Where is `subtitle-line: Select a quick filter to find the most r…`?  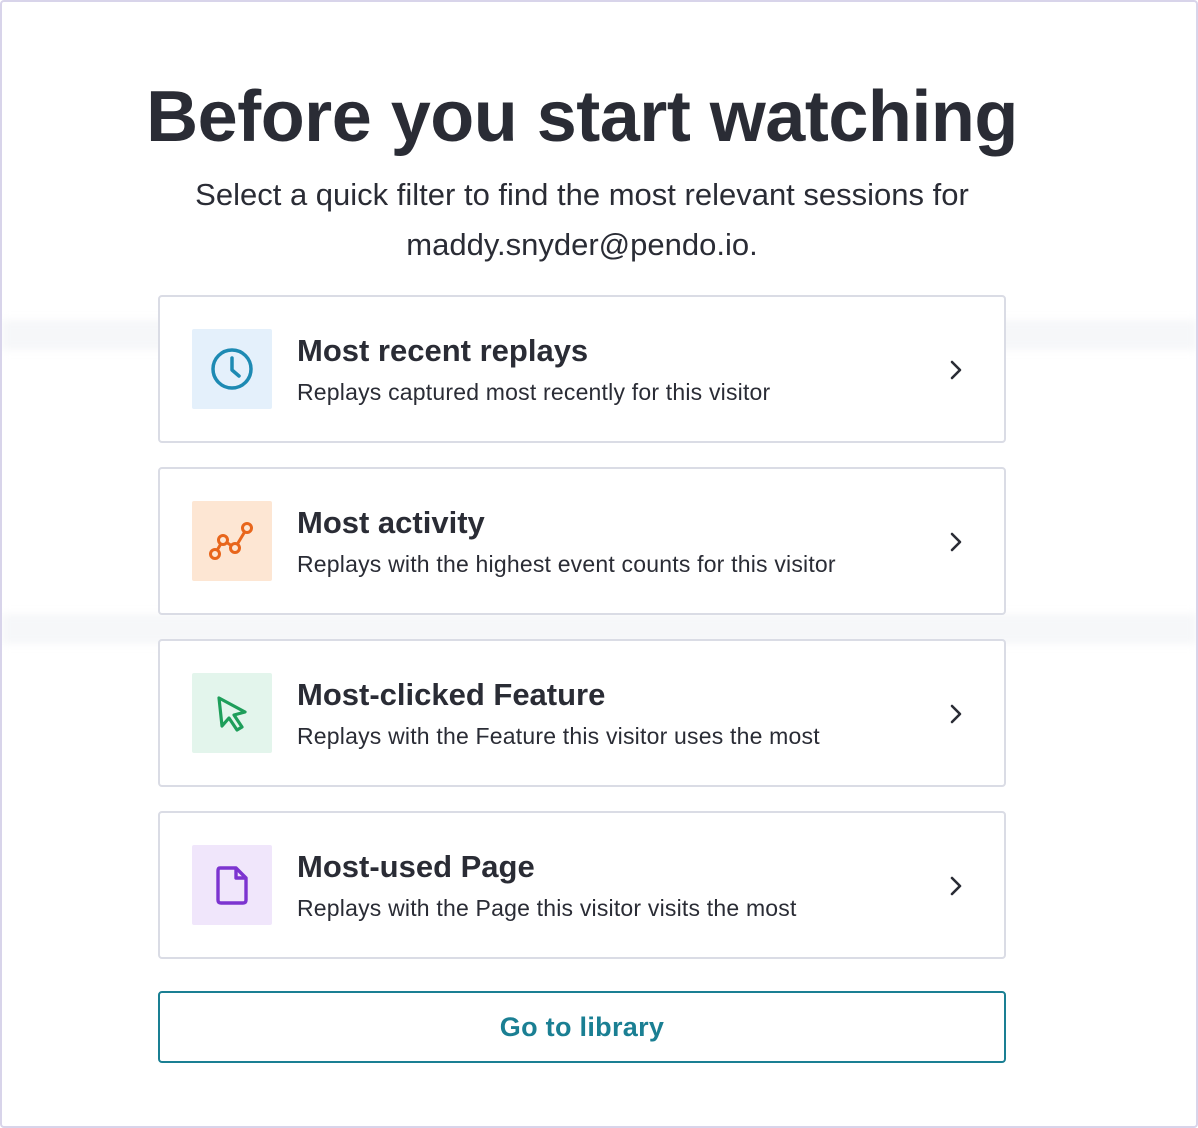 subtitle-line: Select a quick filter to find the most r… is located at coordinates (582, 194).